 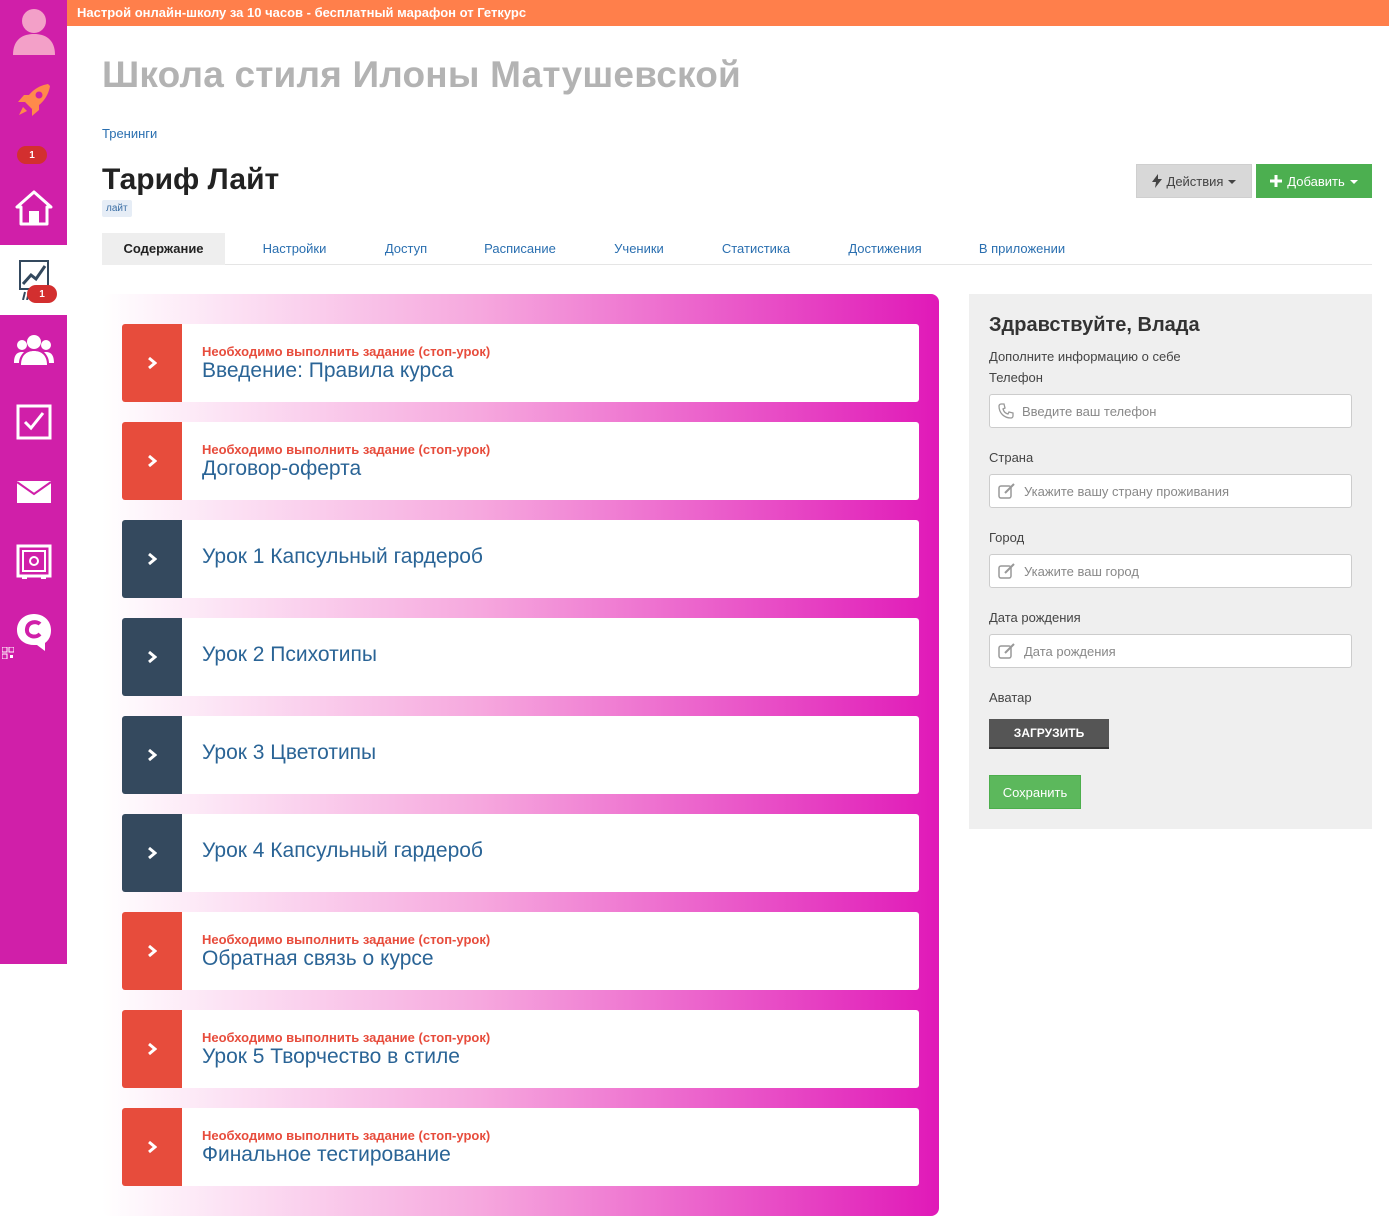 What do you see at coordinates (33, 632) in the screenshot?
I see `chat-icon` at bounding box center [33, 632].